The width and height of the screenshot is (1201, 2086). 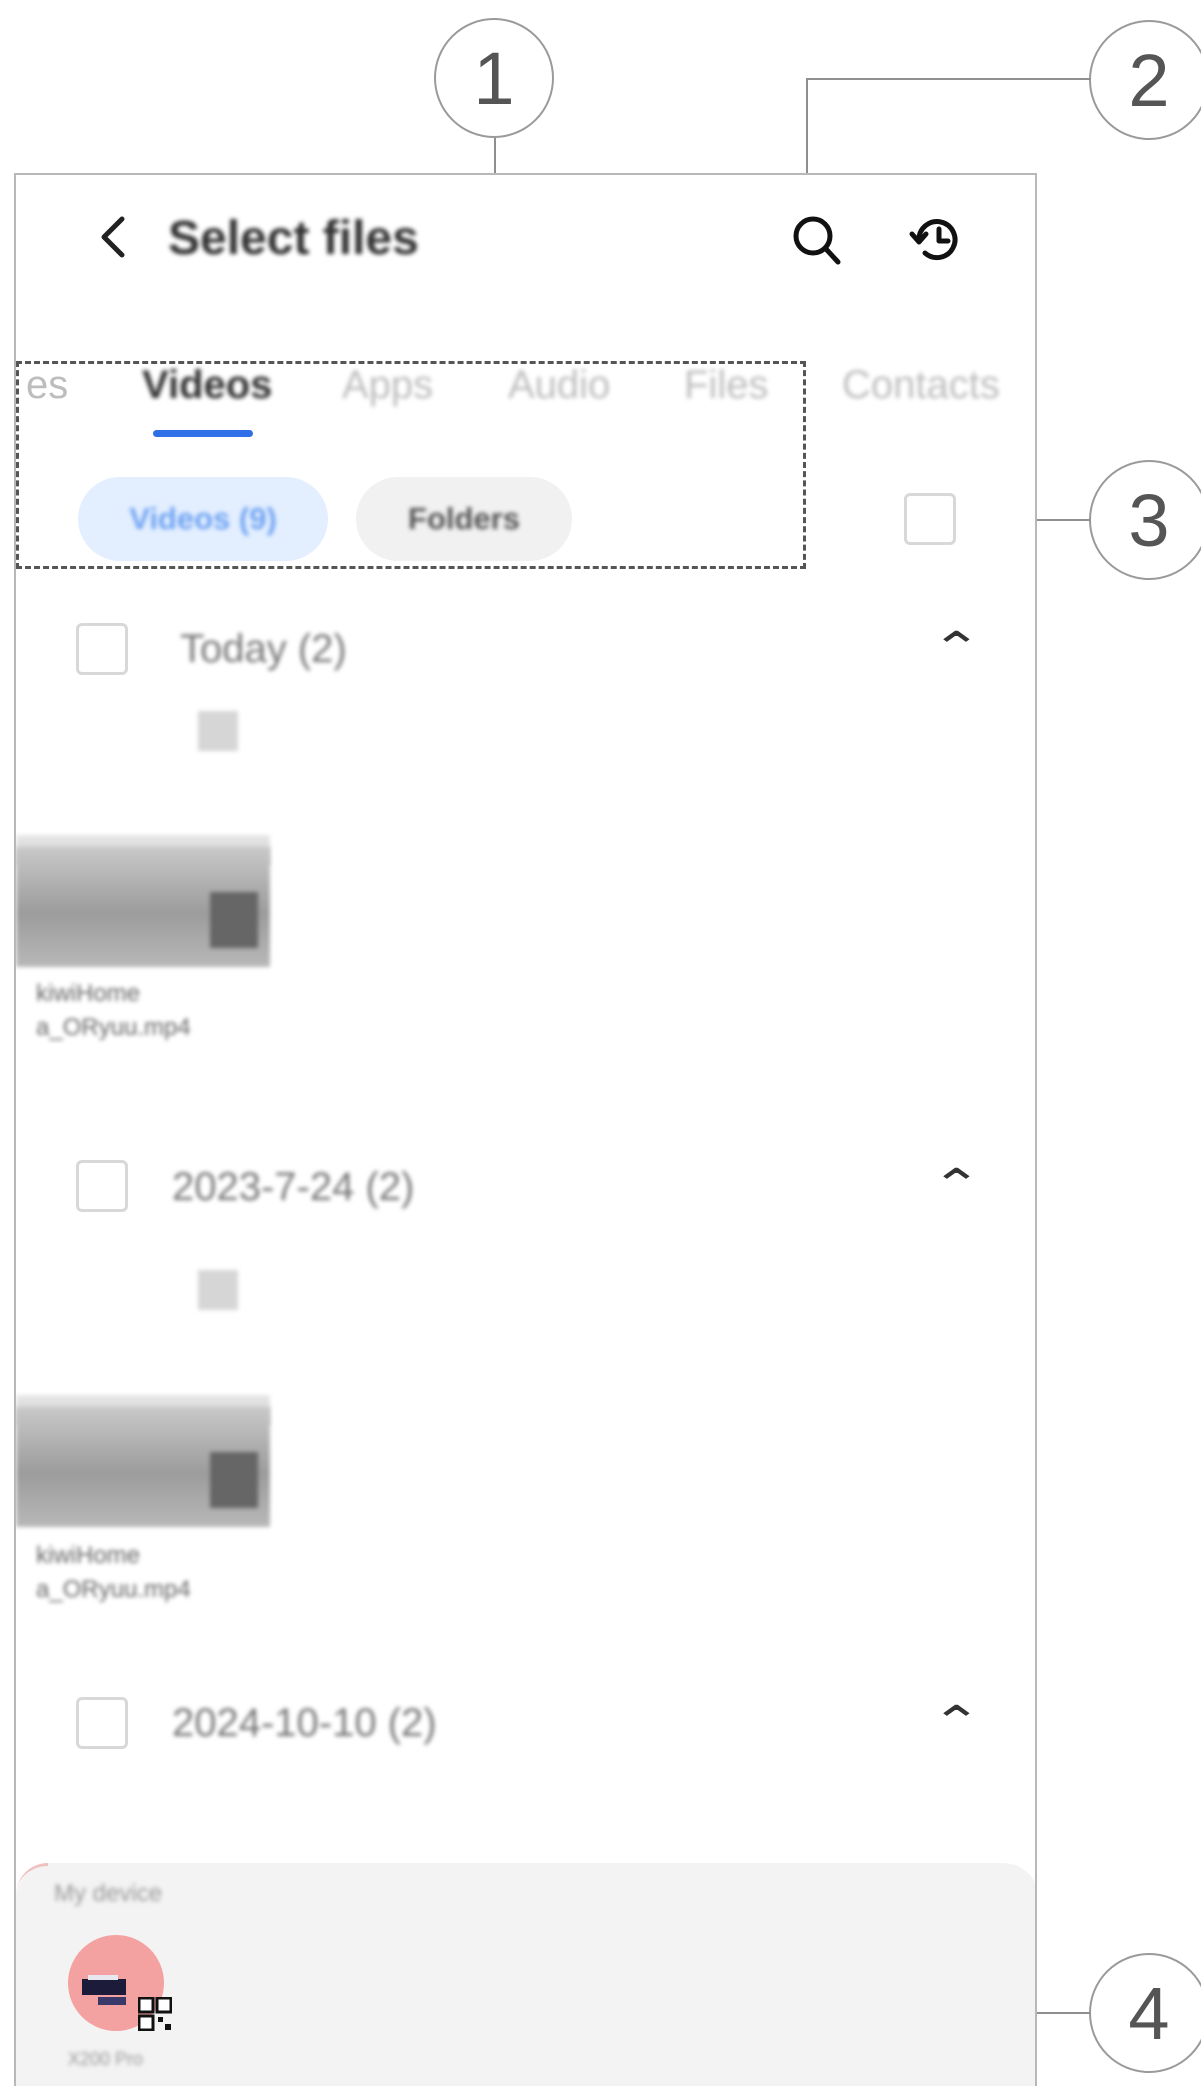 I want to click on device-name: X200 Pro, so click(x=106, y=2059).